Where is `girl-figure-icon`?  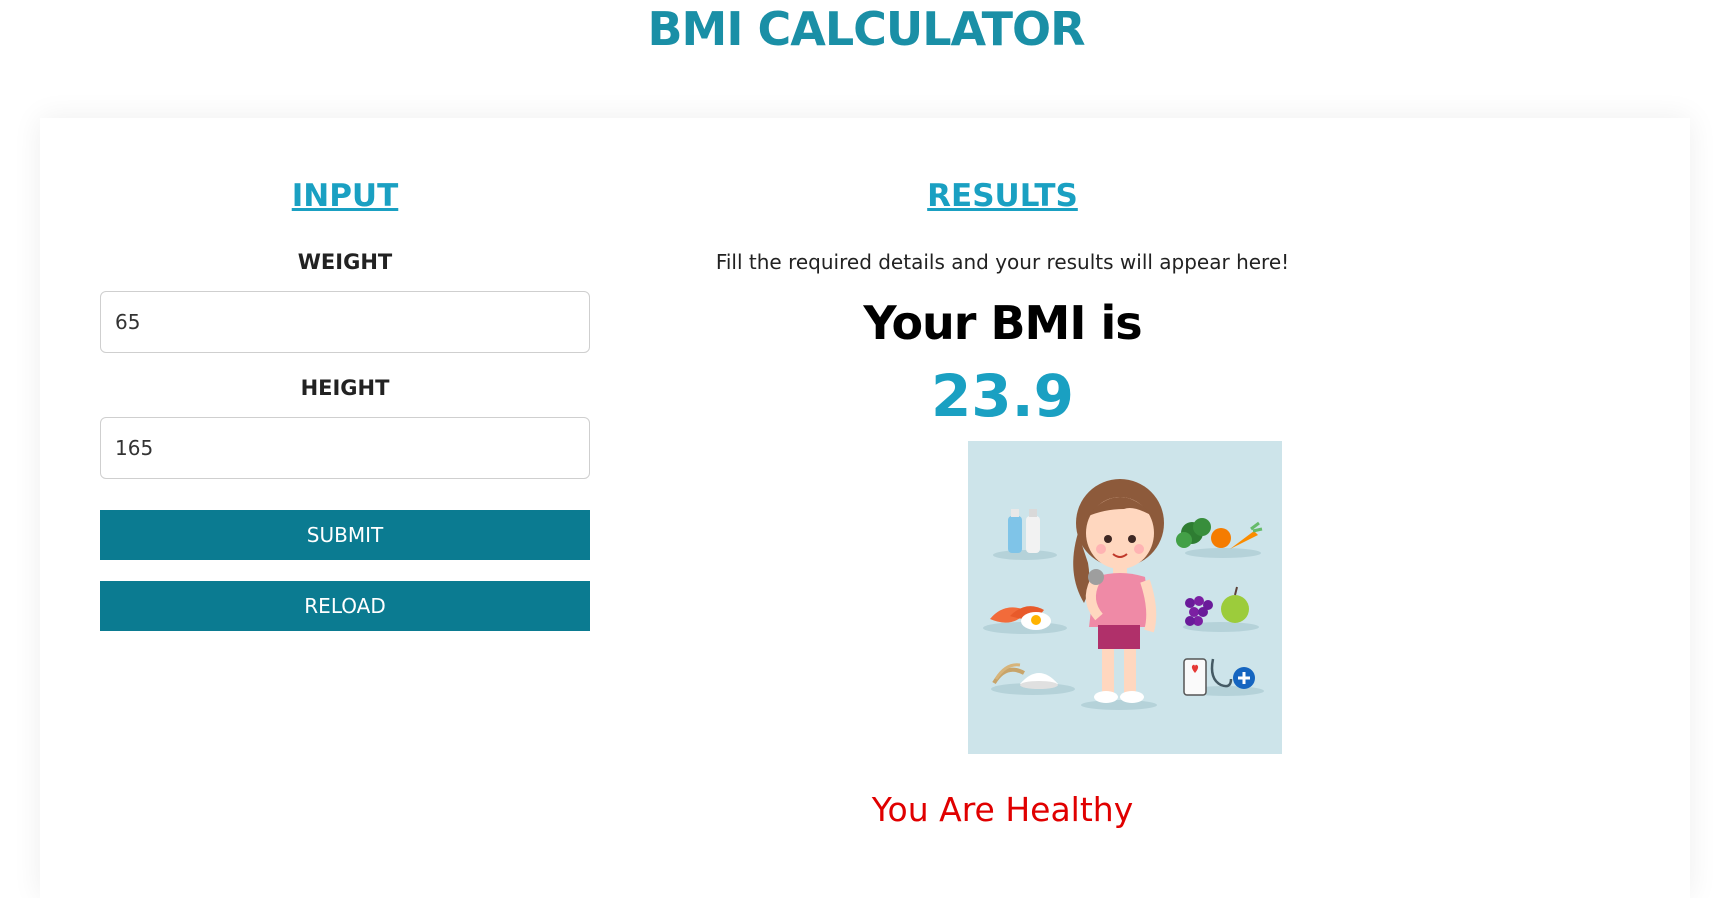
girl-figure-icon is located at coordinates (1118, 594).